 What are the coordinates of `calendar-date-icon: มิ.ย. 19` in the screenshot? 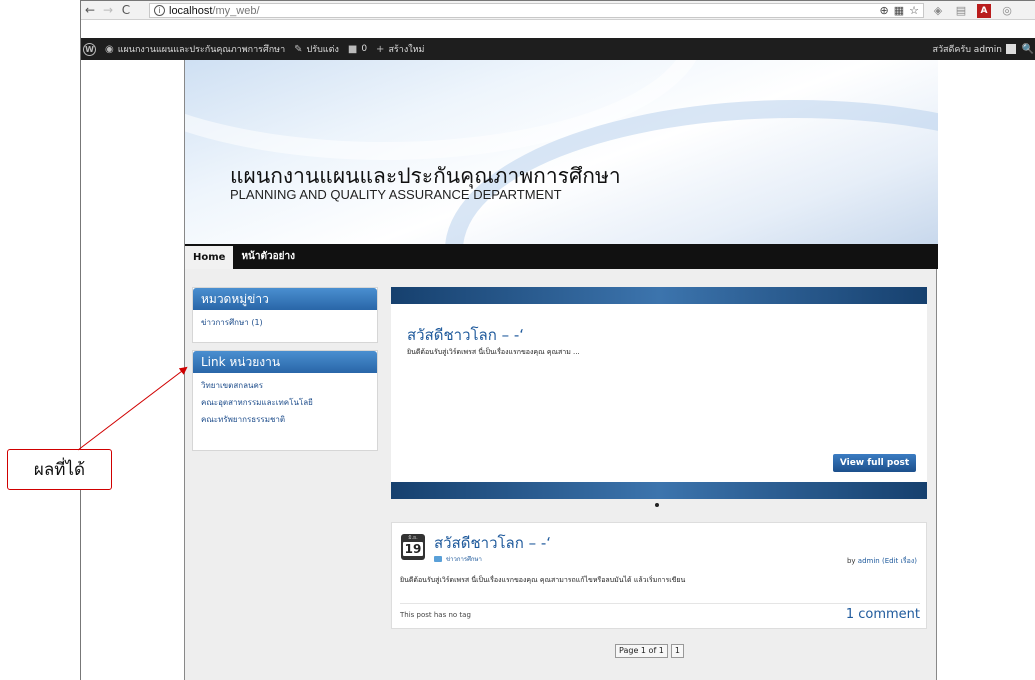 It's located at (413, 547).